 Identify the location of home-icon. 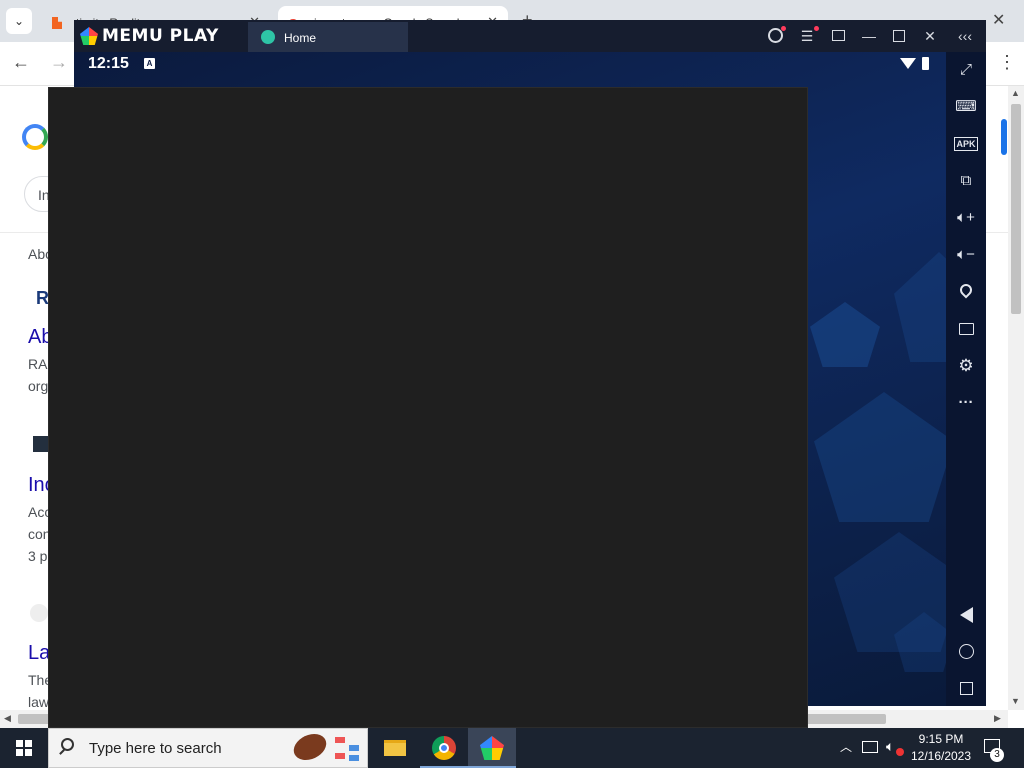
(966, 652).